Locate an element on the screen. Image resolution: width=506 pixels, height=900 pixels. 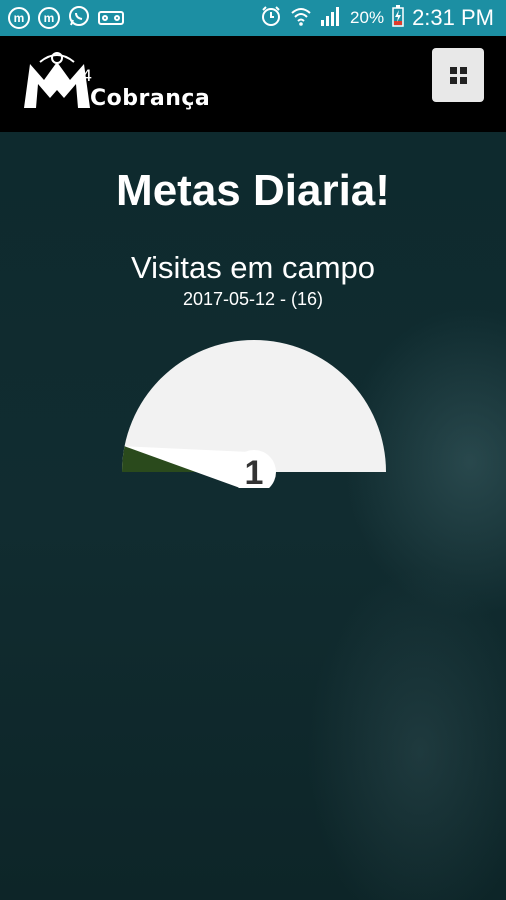
menu-button is located at coordinates (458, 75).